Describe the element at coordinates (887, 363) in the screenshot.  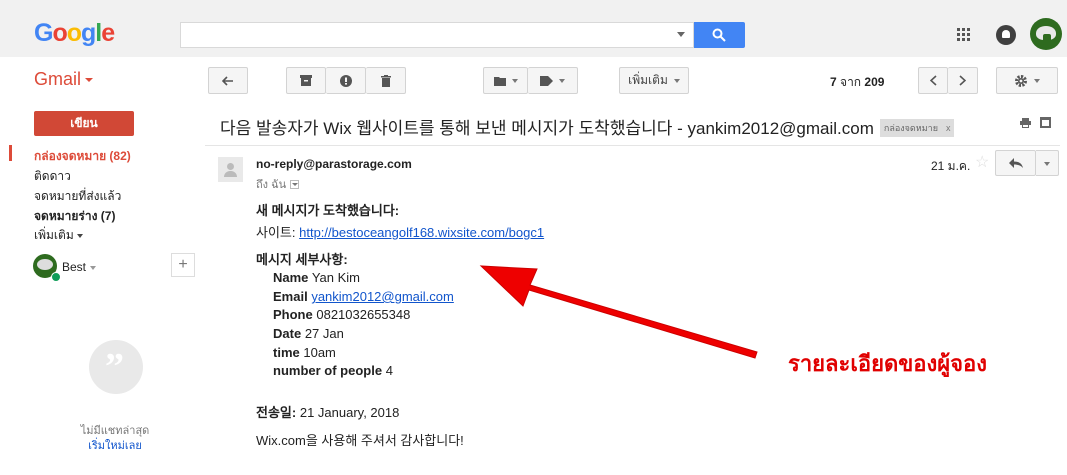
I see `annotation-text: รายละเอียดของผู้จอง` at that location.